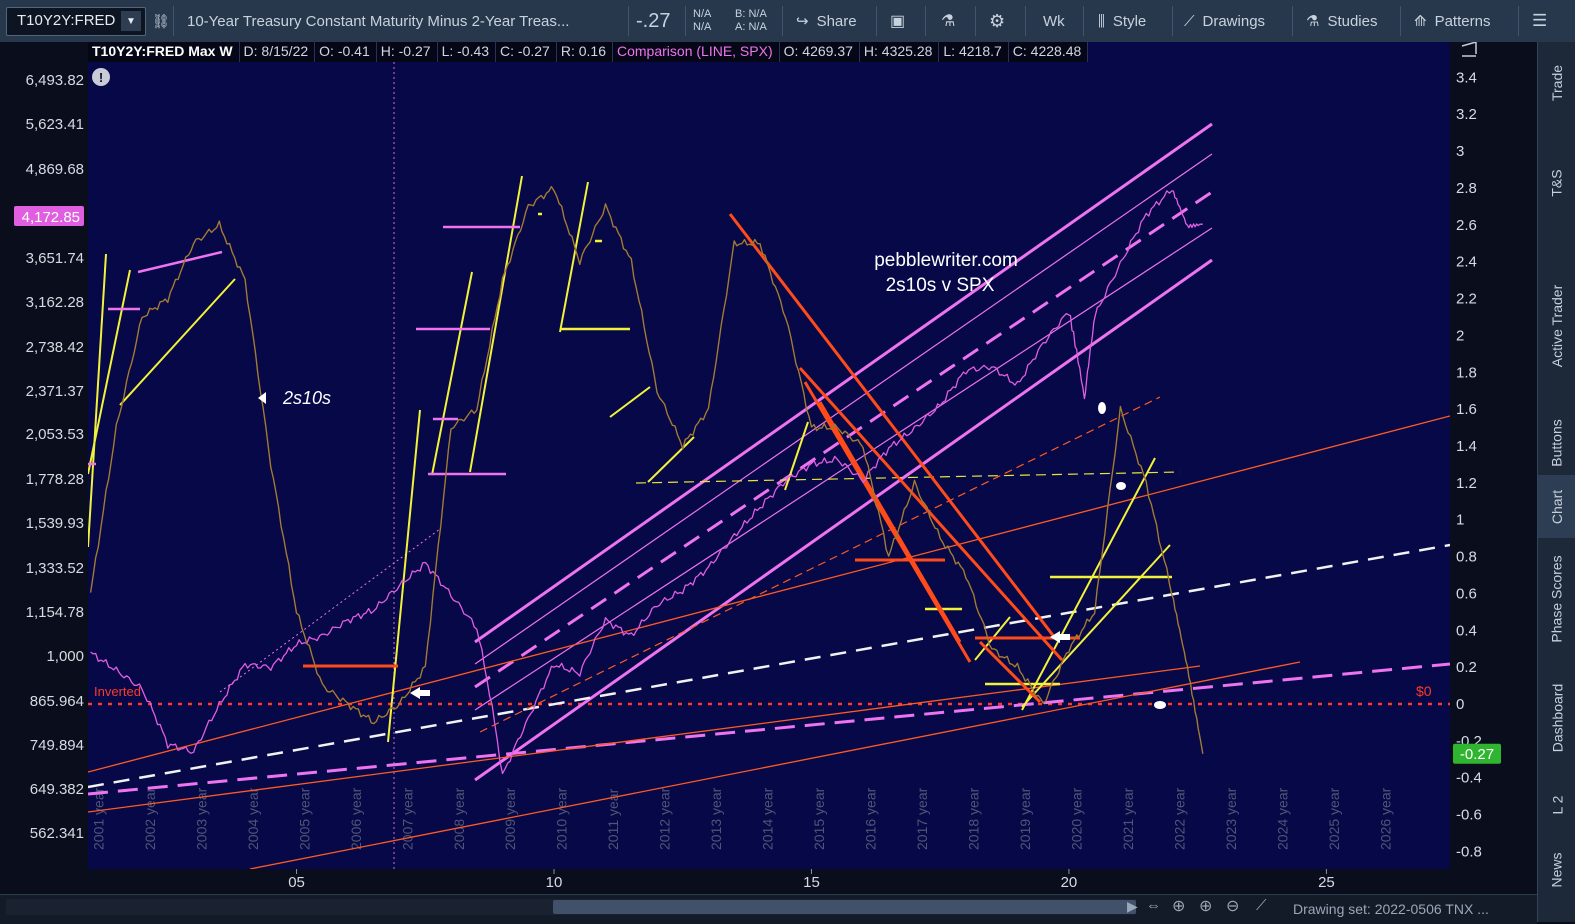  What do you see at coordinates (802, 21) in the screenshot?
I see `share-icon: ↪` at bounding box center [802, 21].